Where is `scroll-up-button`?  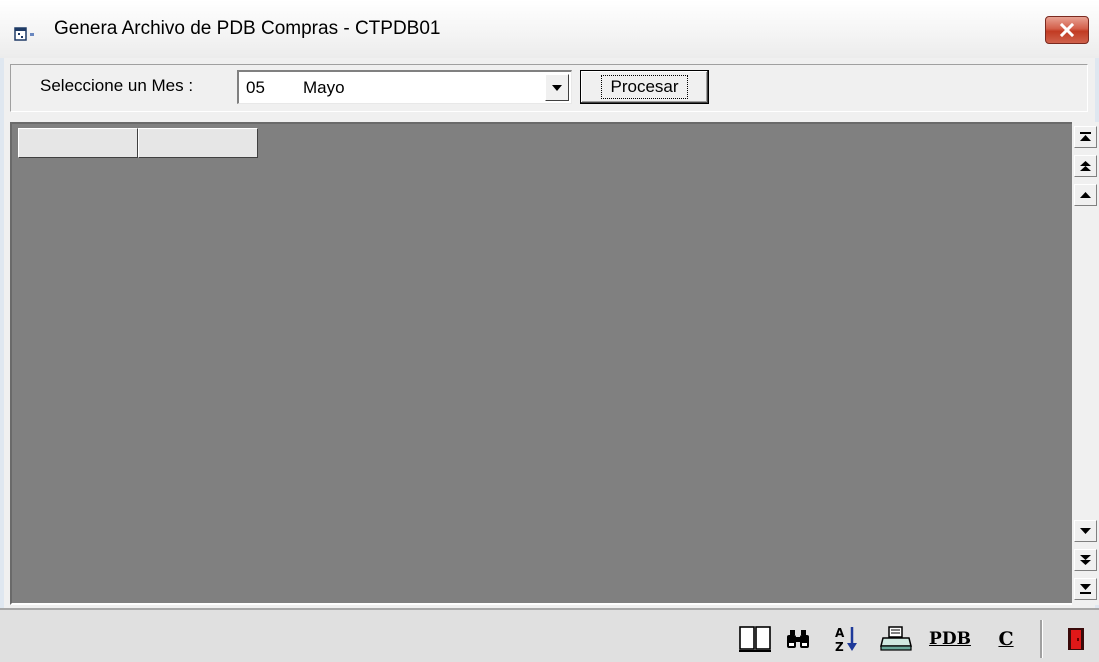
scroll-up-button is located at coordinates (1085, 195).